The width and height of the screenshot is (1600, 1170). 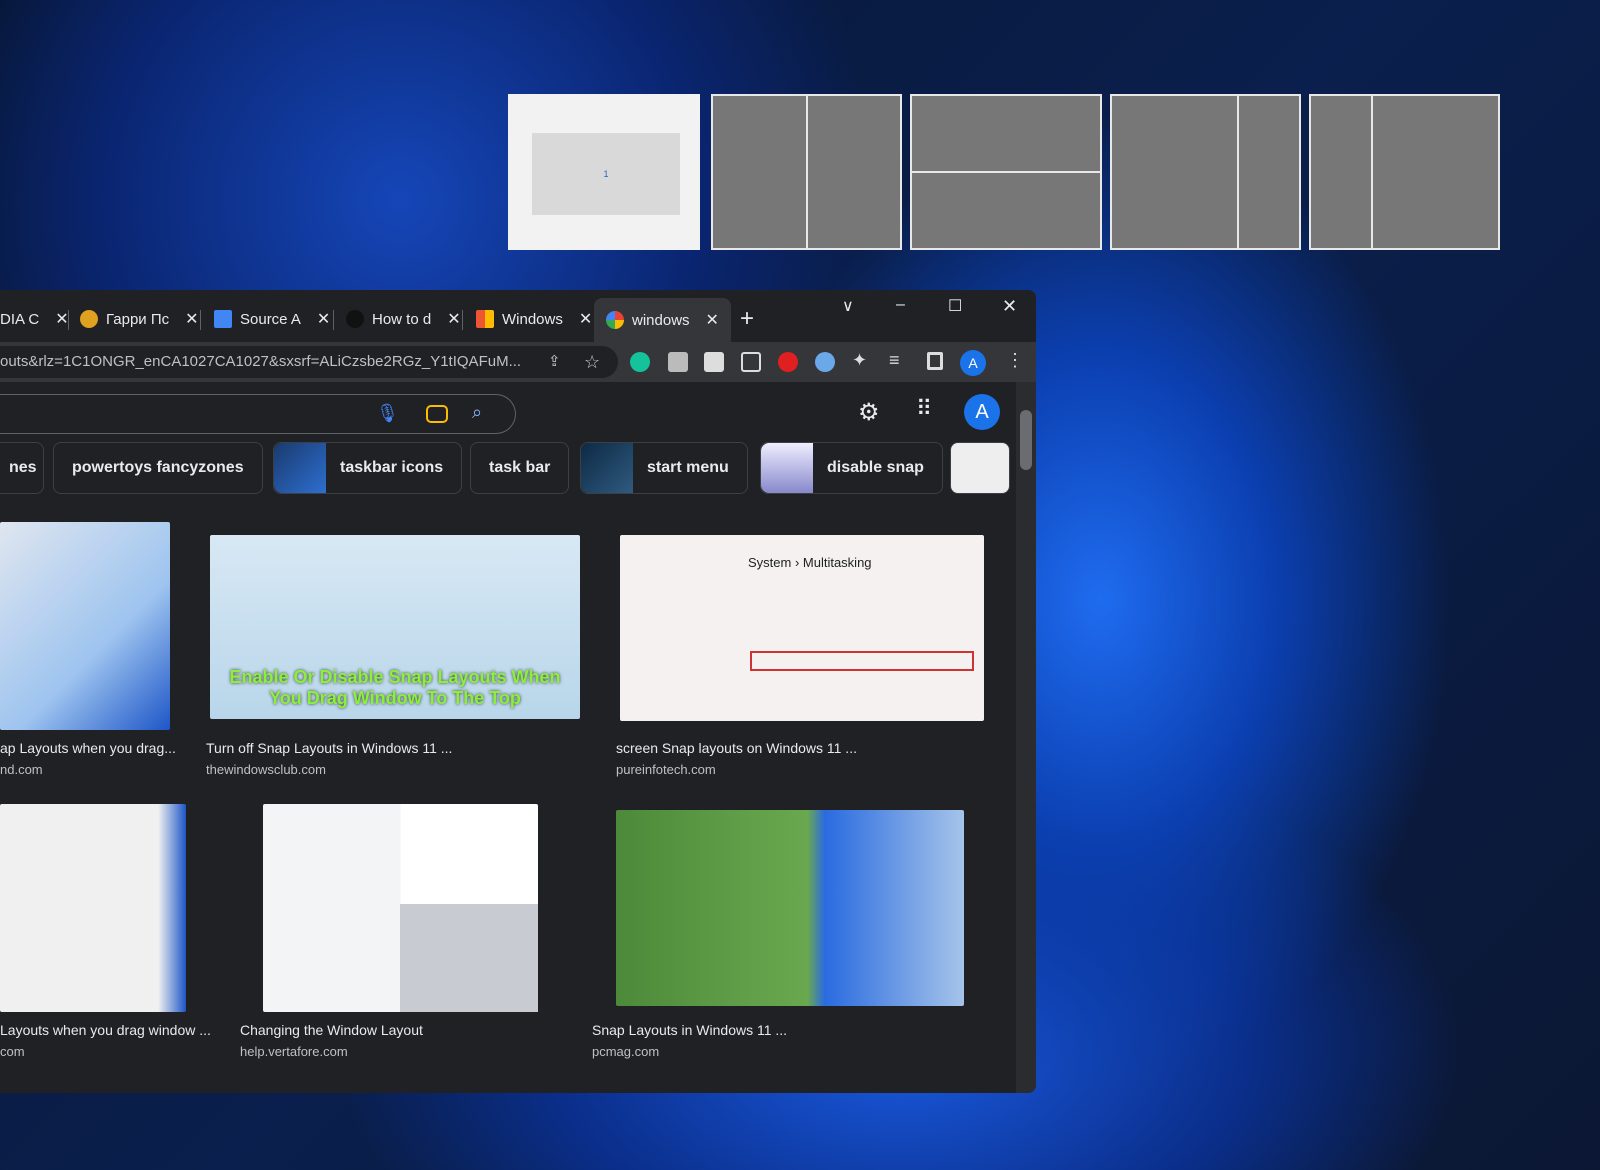 I want to click on tab-label: Windows, so click(x=532, y=319).